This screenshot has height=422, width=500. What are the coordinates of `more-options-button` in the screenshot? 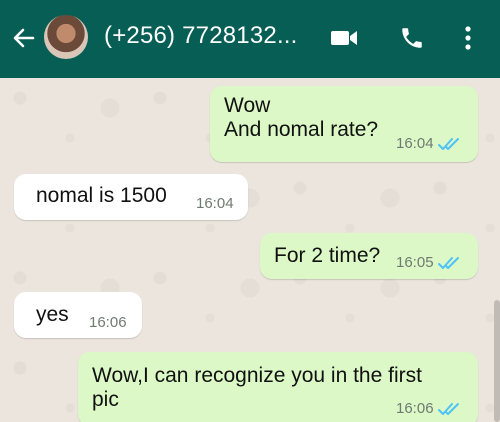 It's located at (468, 38).